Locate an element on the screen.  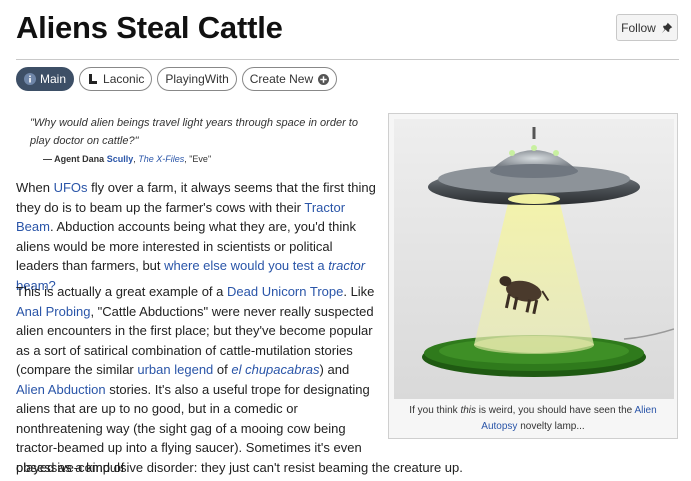
tab-create-new: Create New is located at coordinates (289, 79).